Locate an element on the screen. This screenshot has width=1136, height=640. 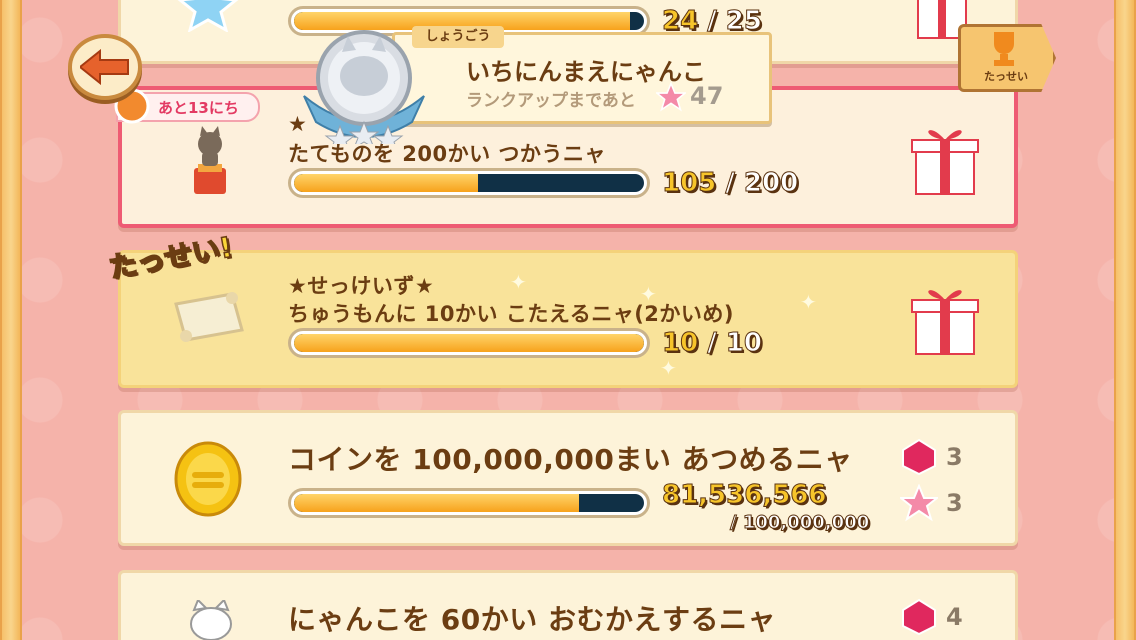
mission-title: コインを 100,000,000まい あつめるニャ is located at coordinates (570, 459).